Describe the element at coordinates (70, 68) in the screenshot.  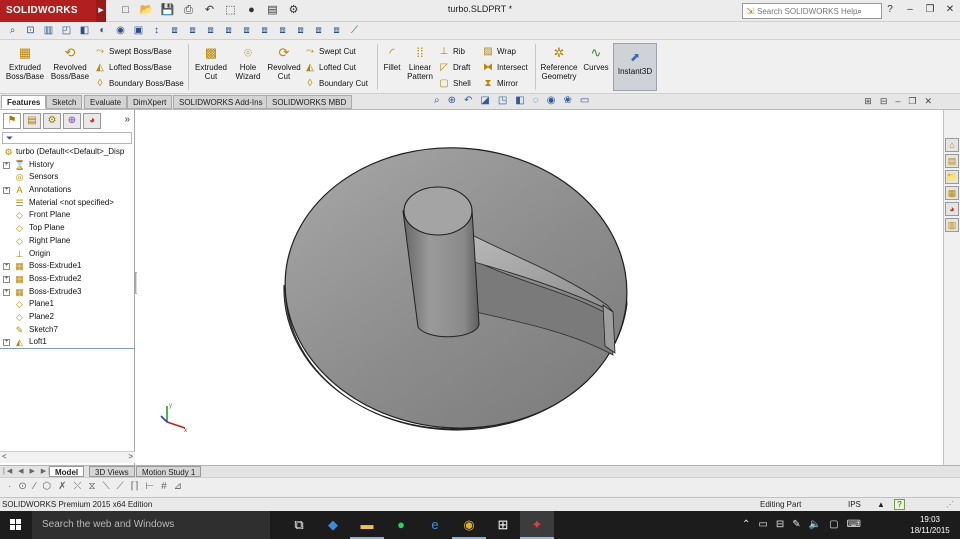
I see `revolved-boss-button: ⟲ Revolved Boss/Base` at that location.